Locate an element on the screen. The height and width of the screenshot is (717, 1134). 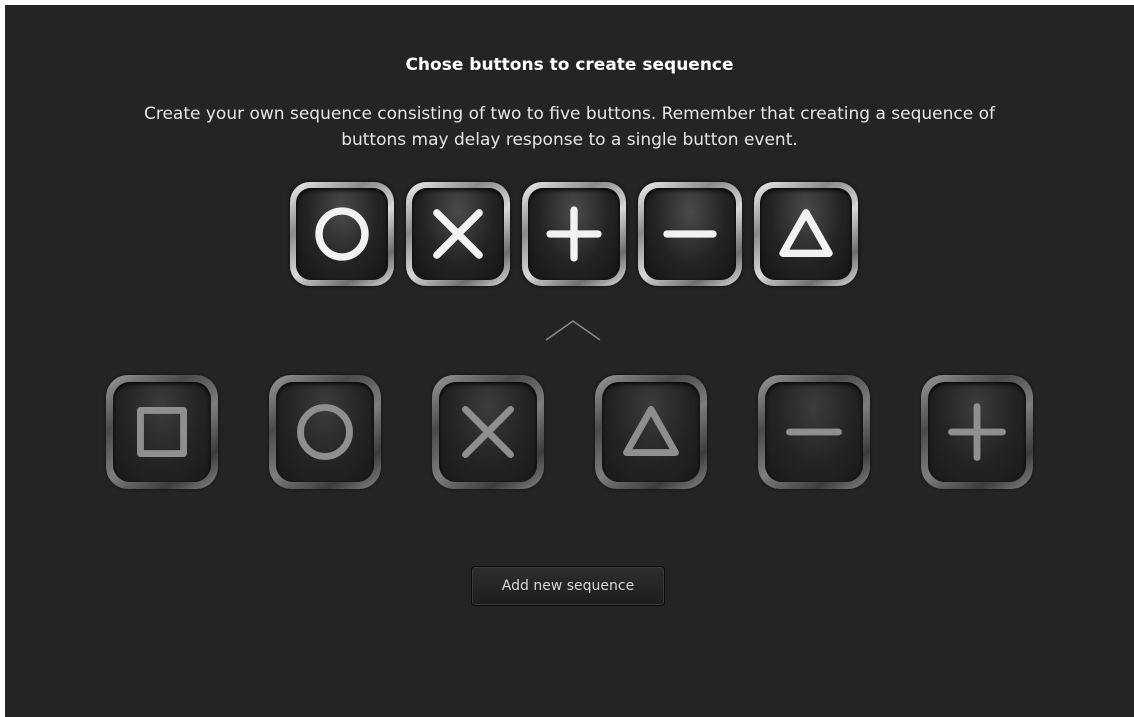
selected-sequence is located at coordinates (574, 234).